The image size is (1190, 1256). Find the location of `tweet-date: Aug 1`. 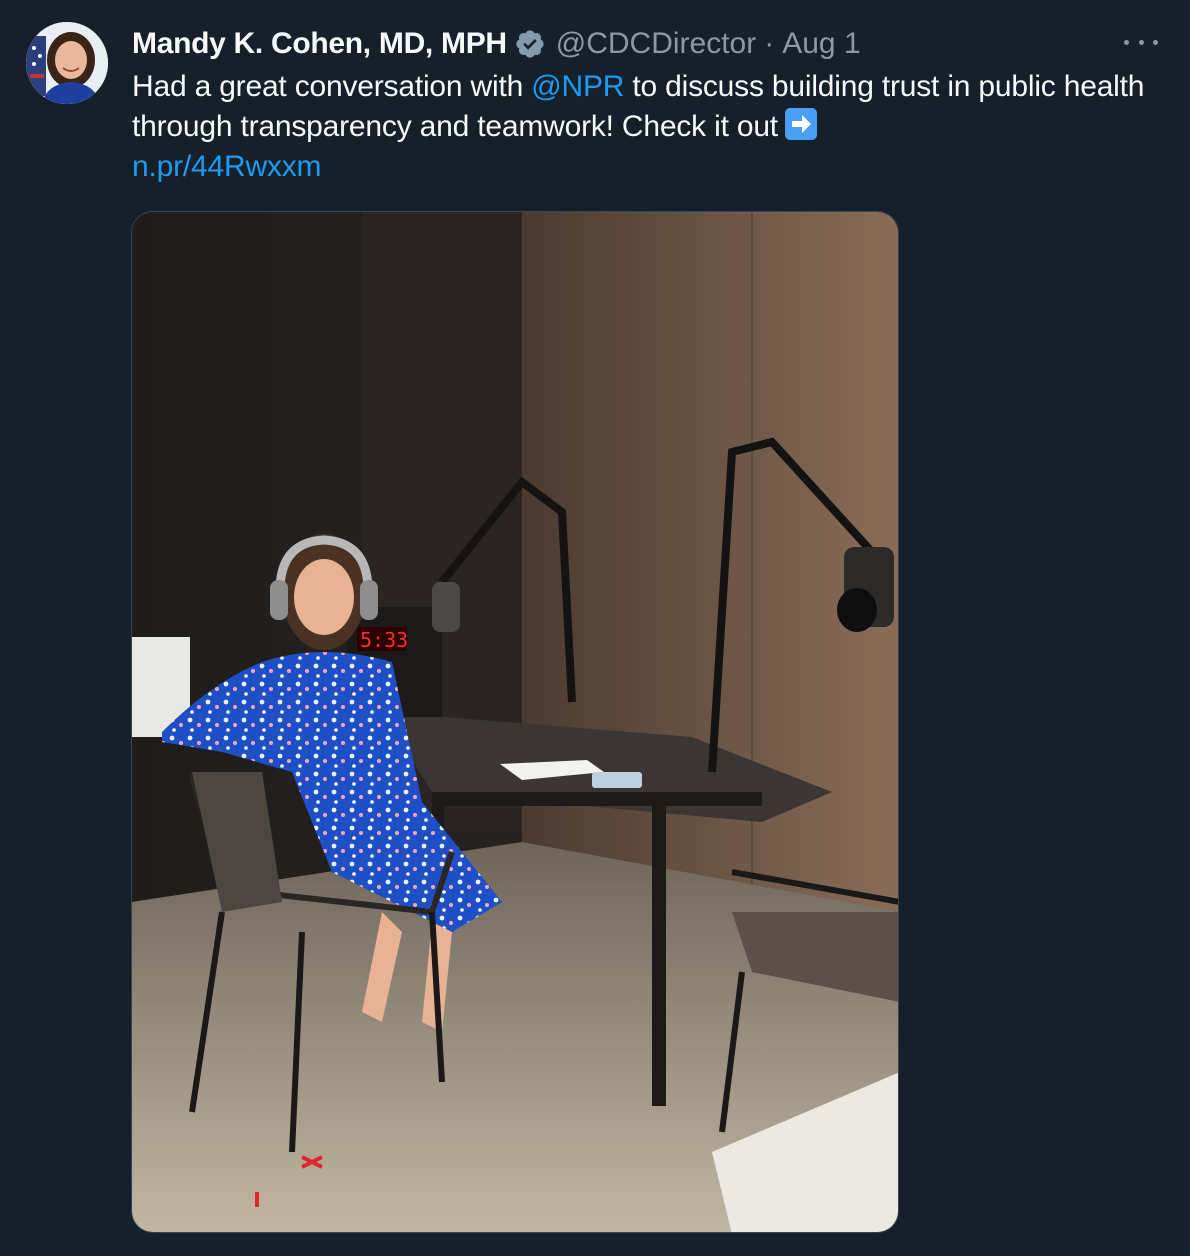

tweet-date: Aug 1 is located at coordinates (821, 44).